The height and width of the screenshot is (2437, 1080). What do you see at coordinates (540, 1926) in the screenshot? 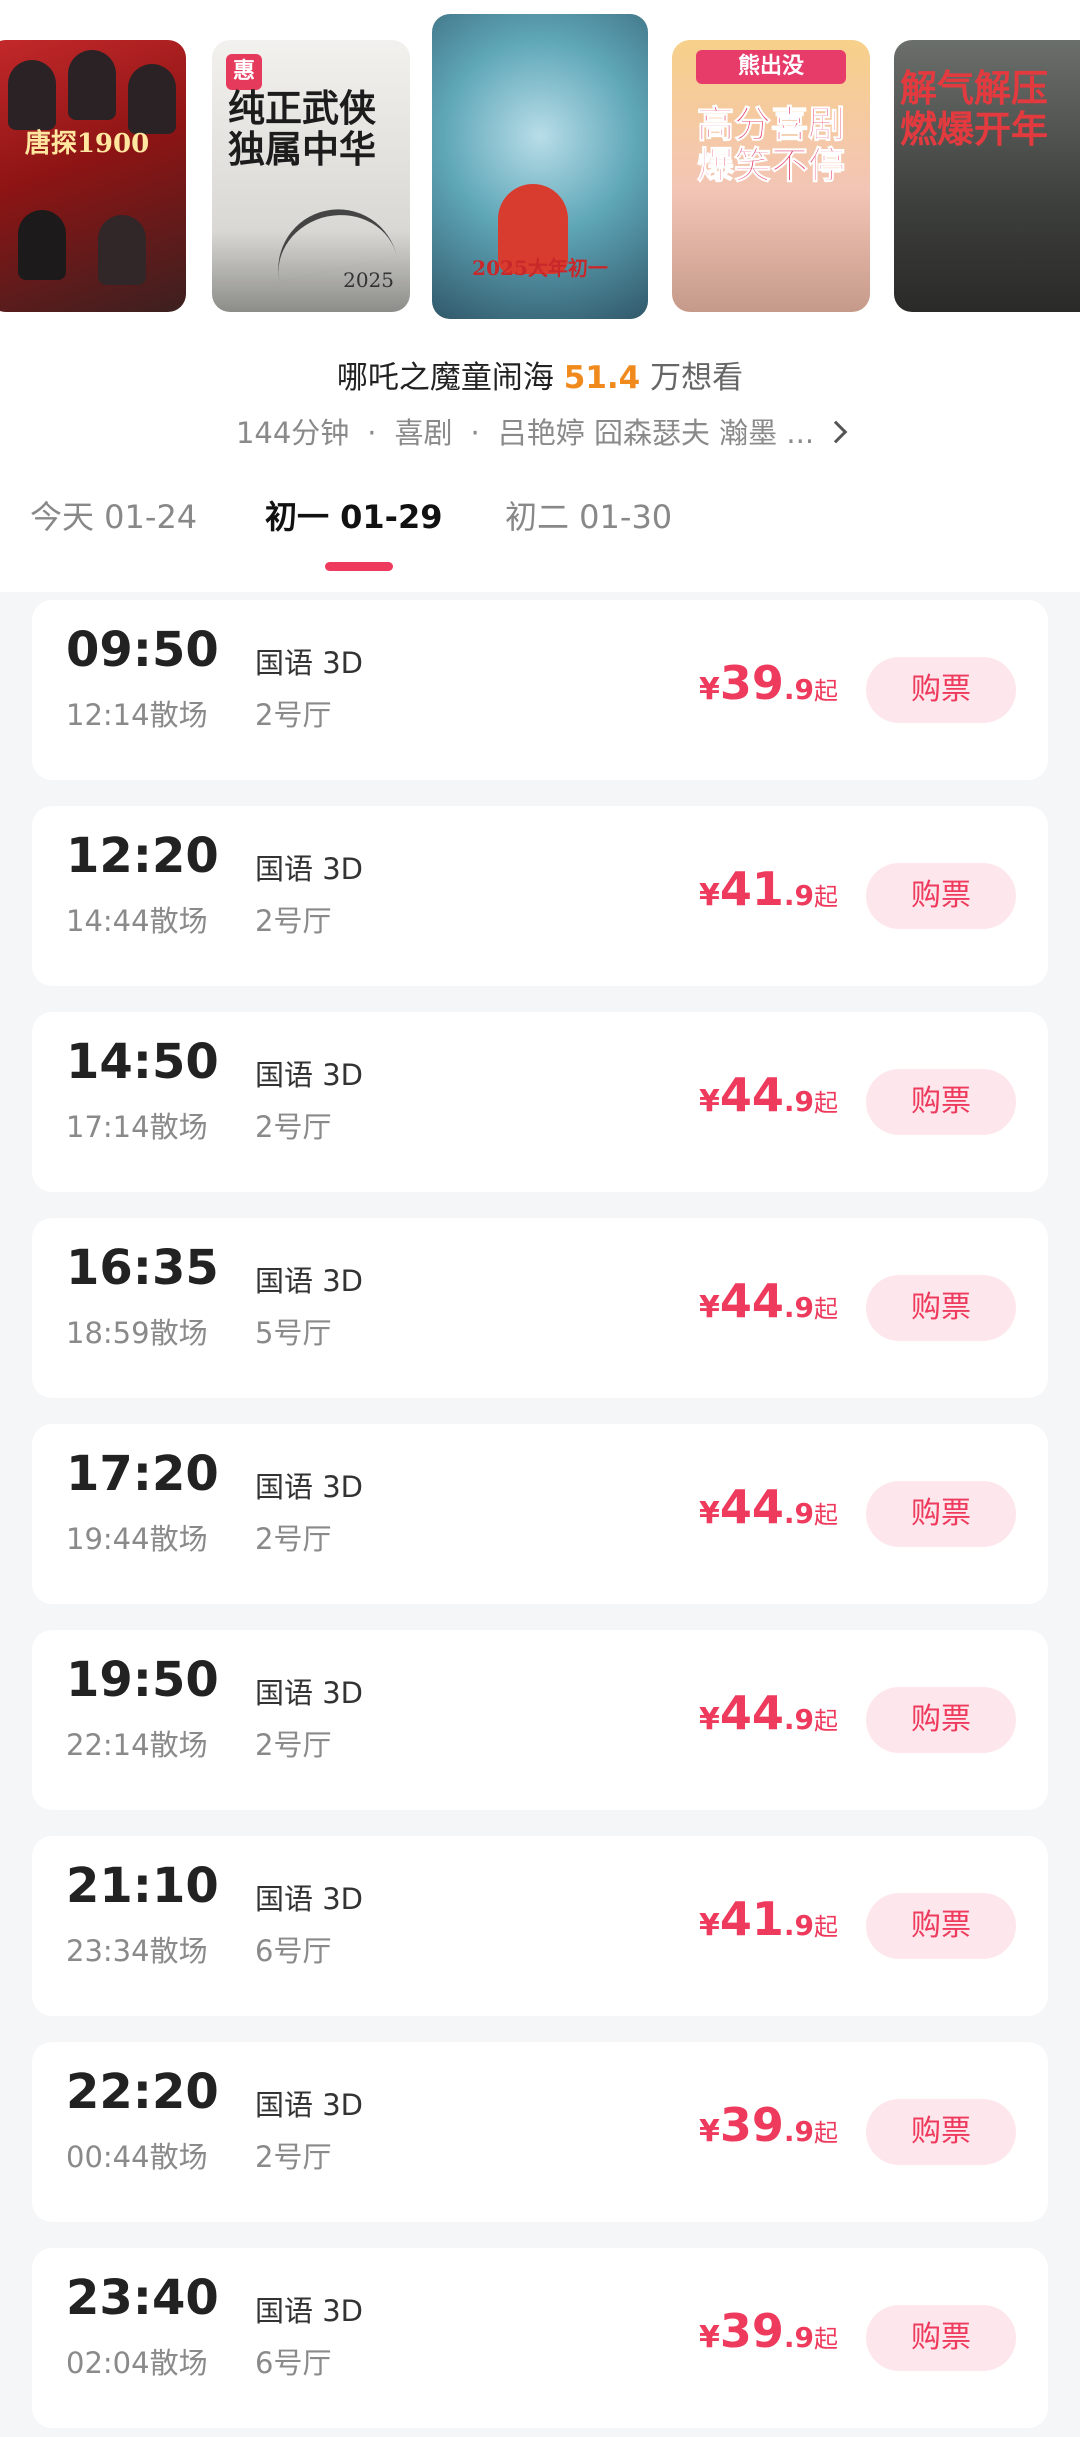
I see `showtime-card: 21:10 23:34散场 国语 3D 6号厅 ¥41.9起 购票` at bounding box center [540, 1926].